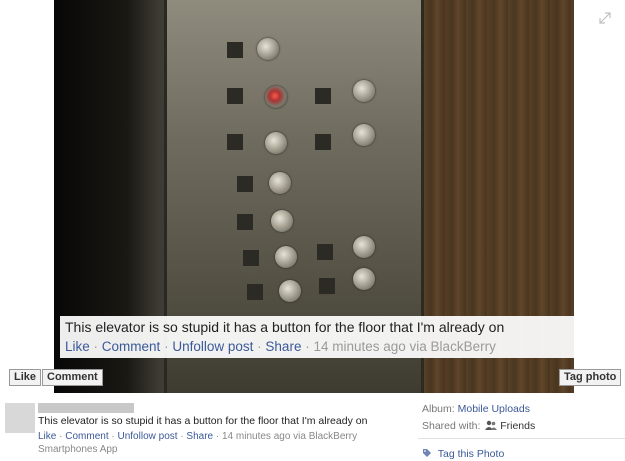  I want to click on avatar, so click(20, 418).